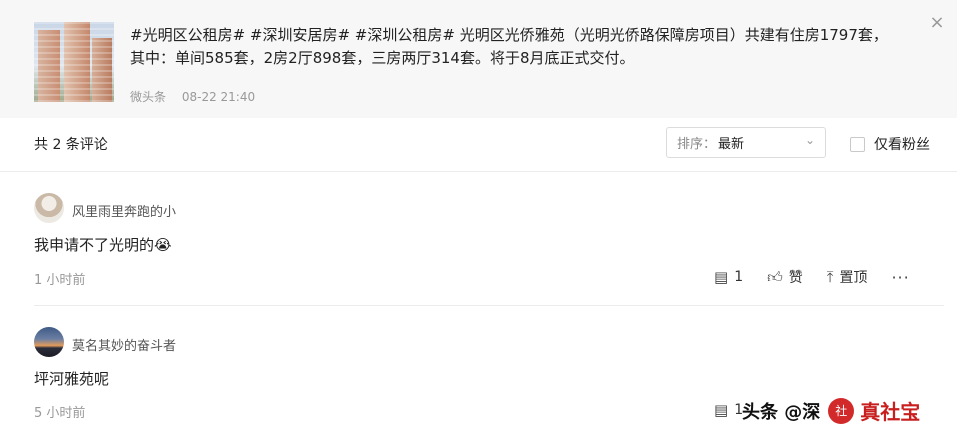 The width and height of the screenshot is (957, 435). I want to click on chevron-down-icon: ⌄, so click(809, 140).